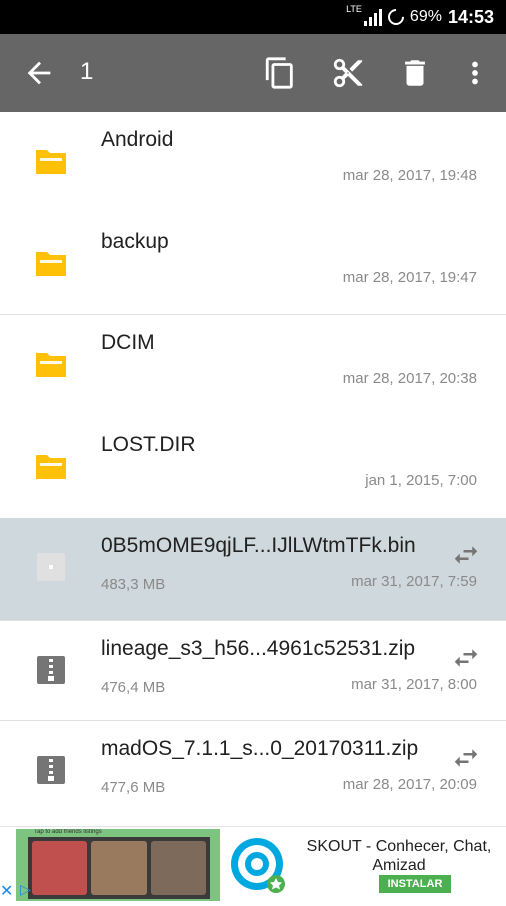 The height and width of the screenshot is (906, 506). I want to click on file-name: madOS_7.1.1_s...0_20170311.zip, so click(260, 748).